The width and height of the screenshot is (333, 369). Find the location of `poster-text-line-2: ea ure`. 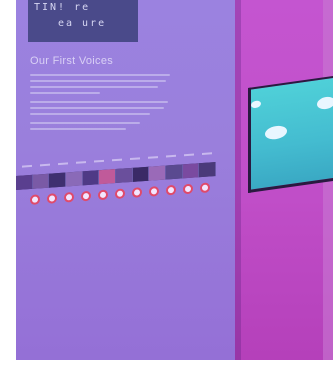

poster-text-line-2: ea ure is located at coordinates (82, 23).